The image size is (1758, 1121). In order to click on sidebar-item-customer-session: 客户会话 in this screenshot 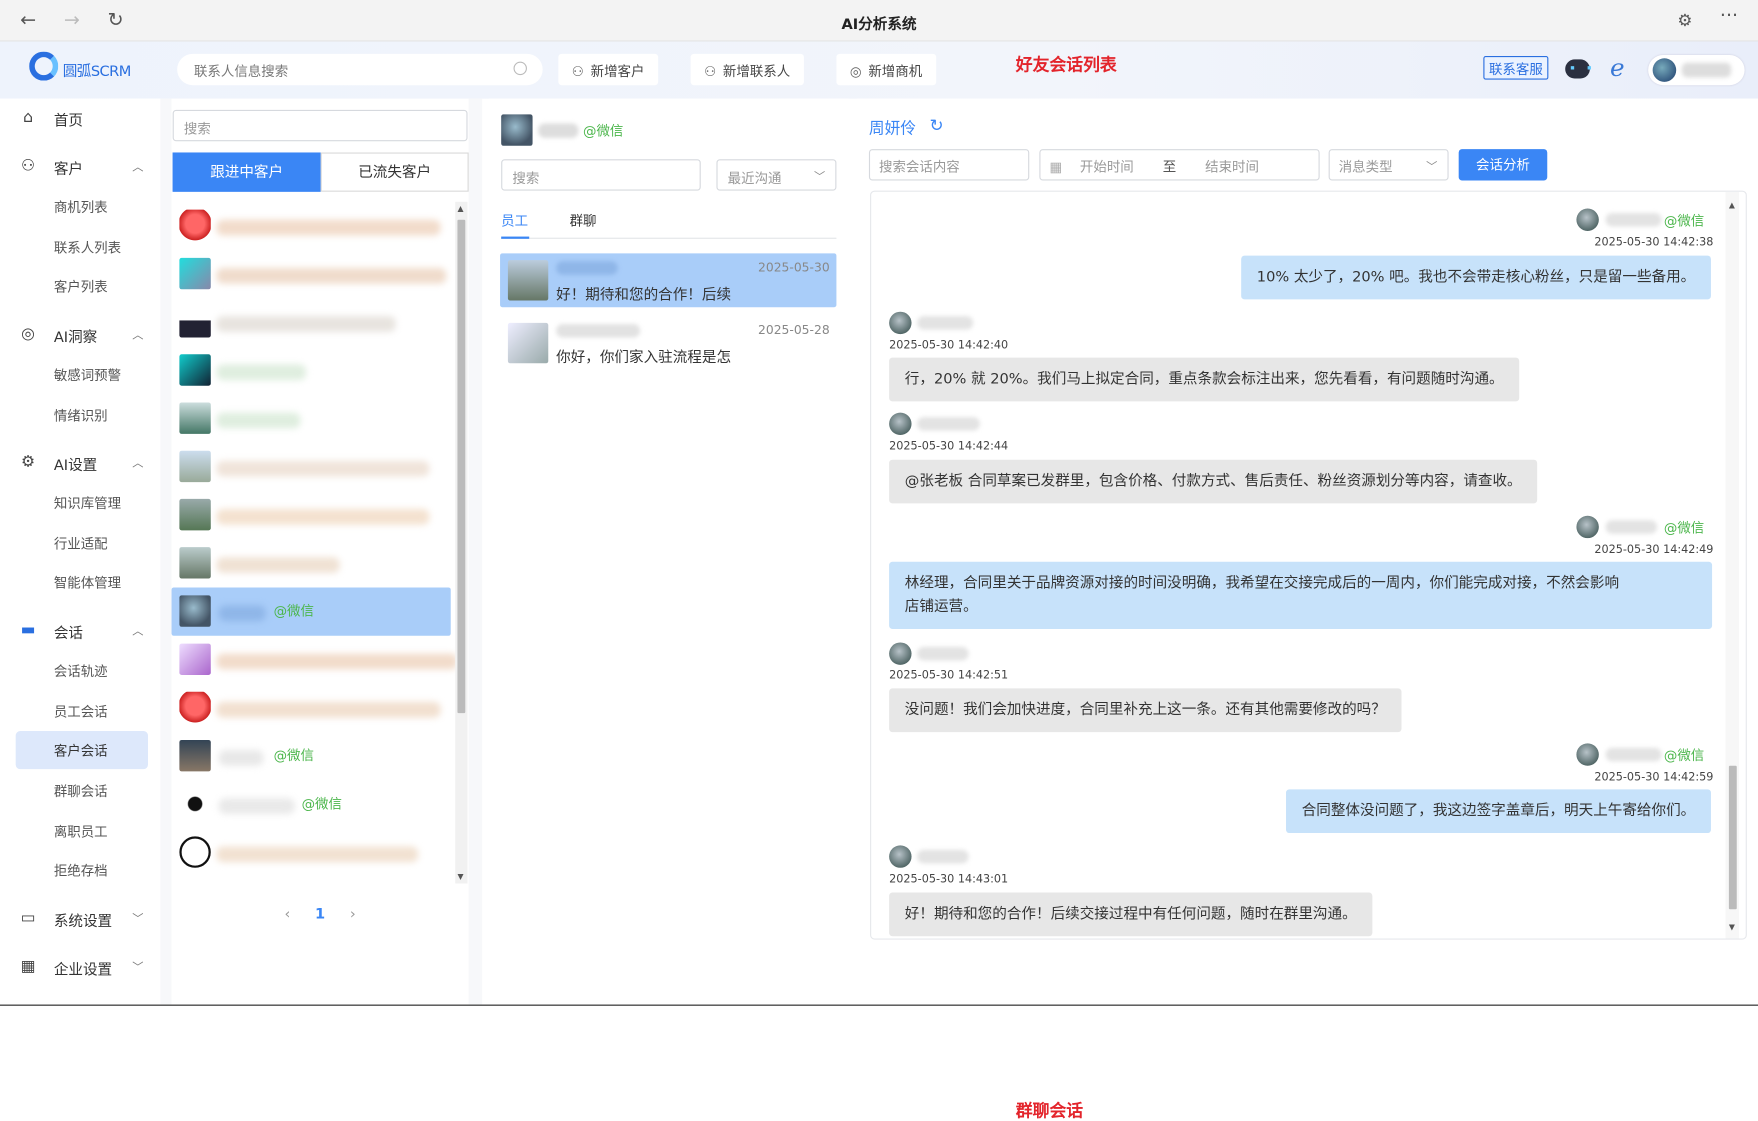, I will do `click(81, 750)`.